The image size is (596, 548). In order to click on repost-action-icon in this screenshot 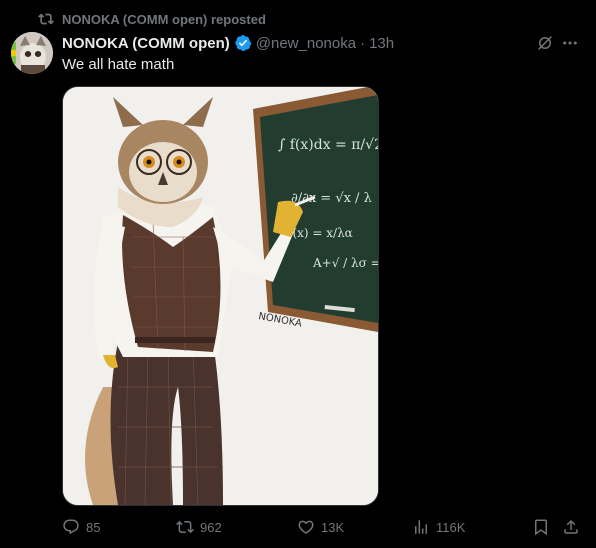, I will do `click(185, 527)`.